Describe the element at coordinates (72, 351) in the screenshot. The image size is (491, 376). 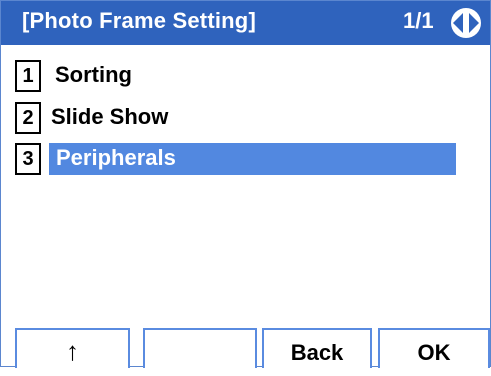
I see `up-arrow-icon: ↑` at that location.